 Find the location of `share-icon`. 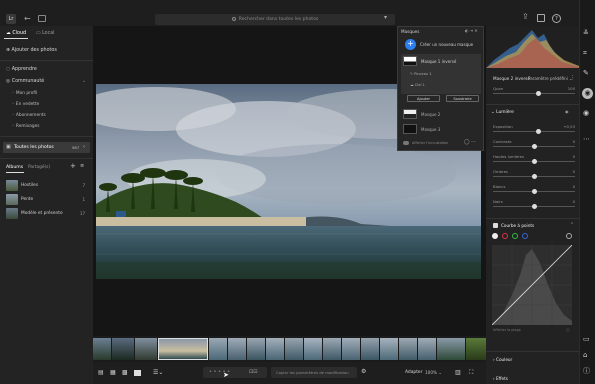

share-icon is located at coordinates (541, 18).